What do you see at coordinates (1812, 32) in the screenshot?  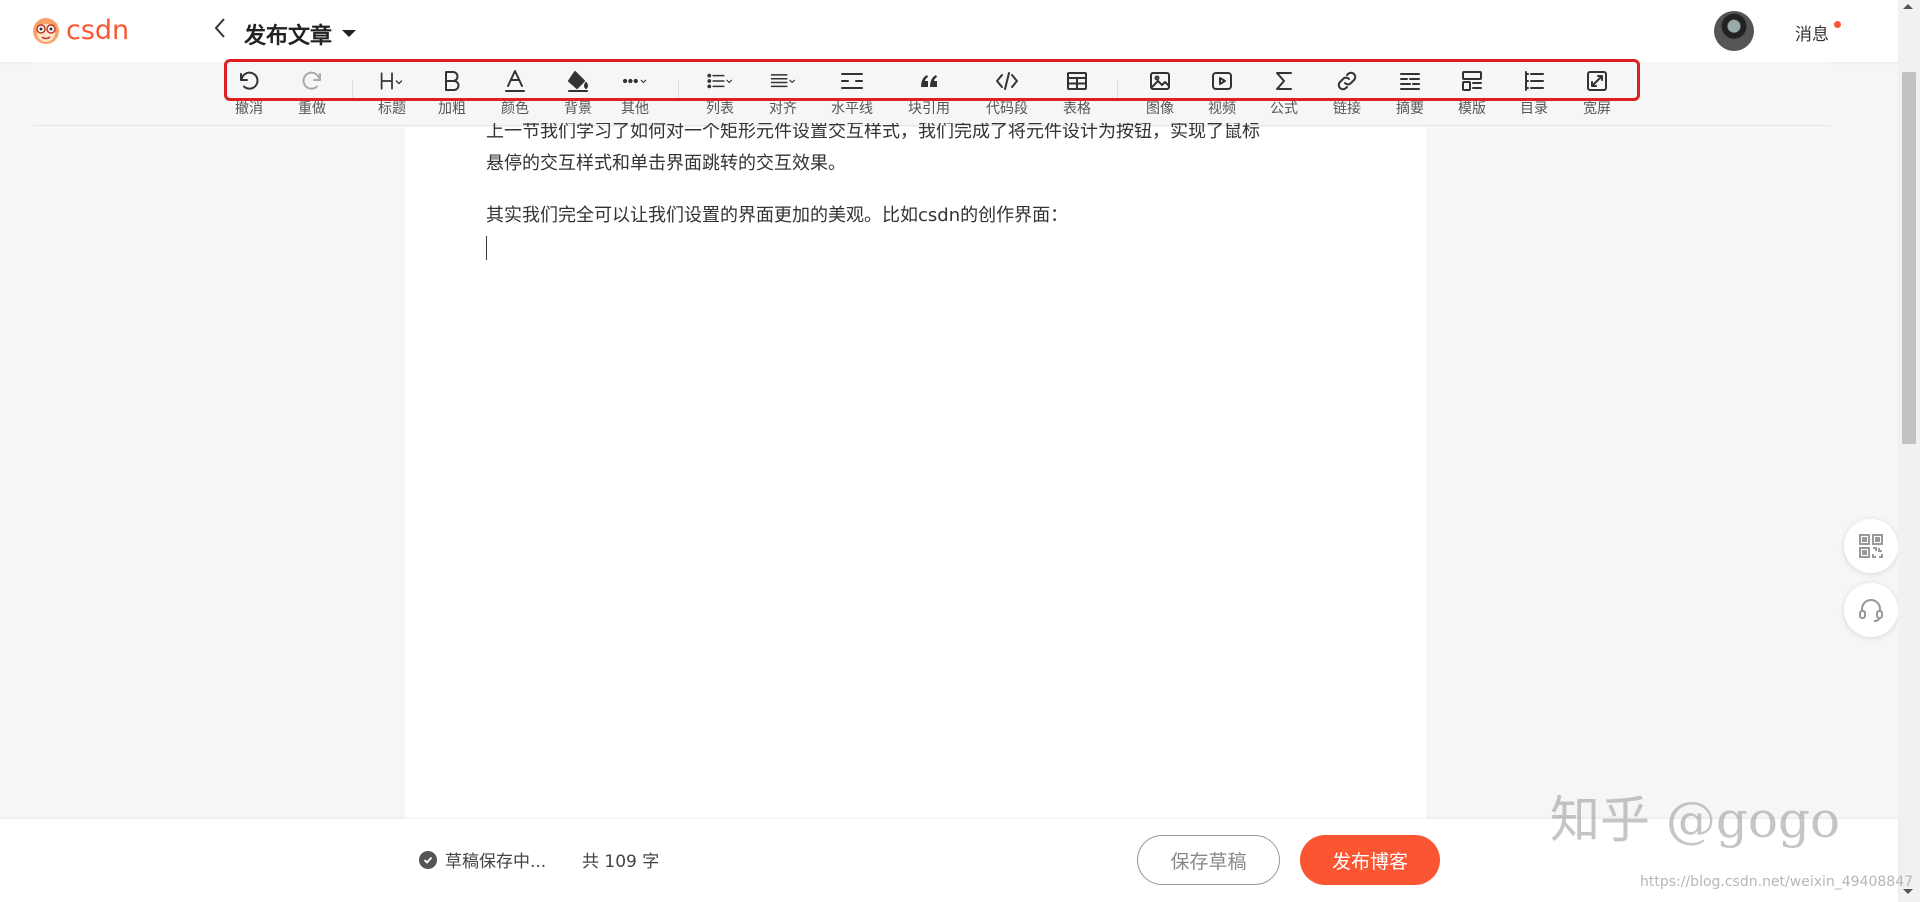 I see `messages-link: 消息` at bounding box center [1812, 32].